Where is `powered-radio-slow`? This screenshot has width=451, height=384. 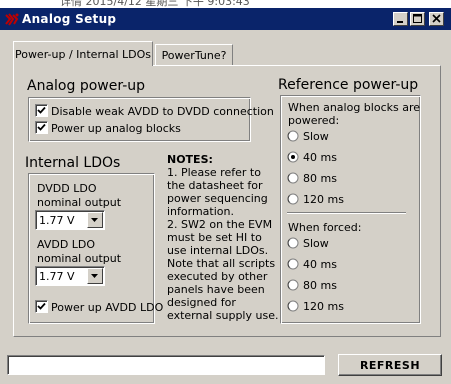
powered-radio-slow is located at coordinates (293, 136).